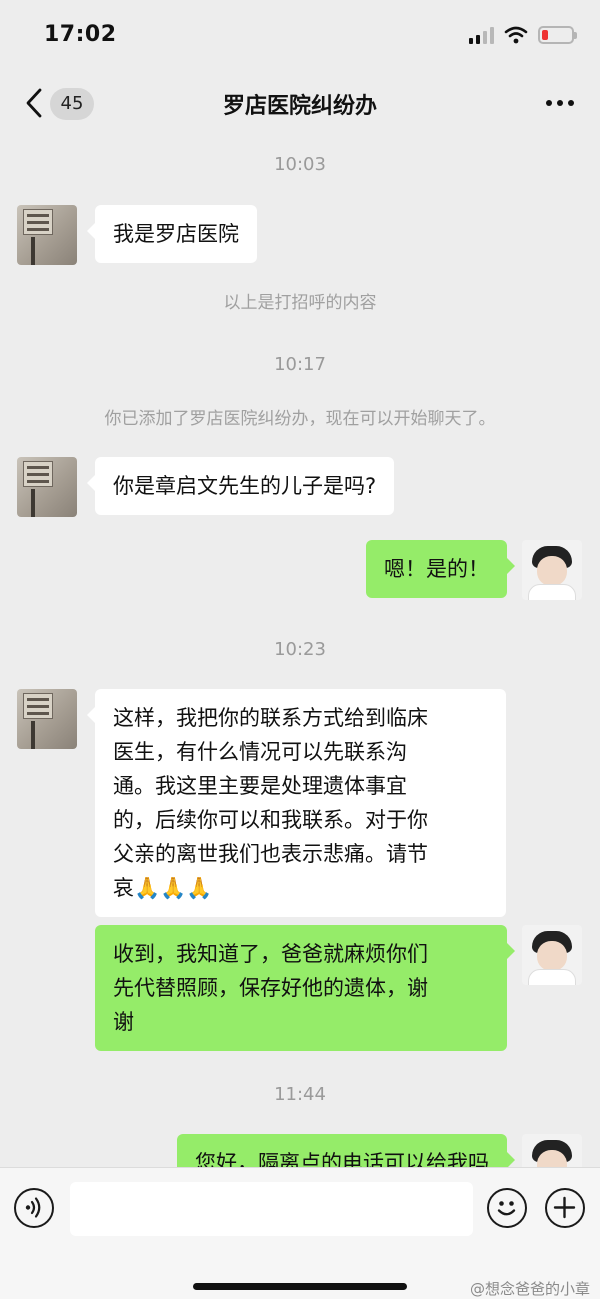  What do you see at coordinates (80, 34) in the screenshot?
I see `status-time: 17:02` at bounding box center [80, 34].